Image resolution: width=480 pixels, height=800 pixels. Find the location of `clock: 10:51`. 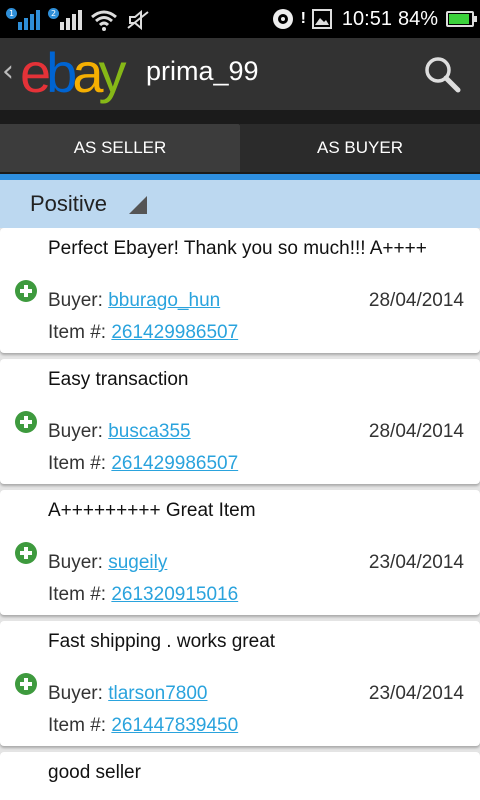

clock: 10:51 is located at coordinates (366, 18).